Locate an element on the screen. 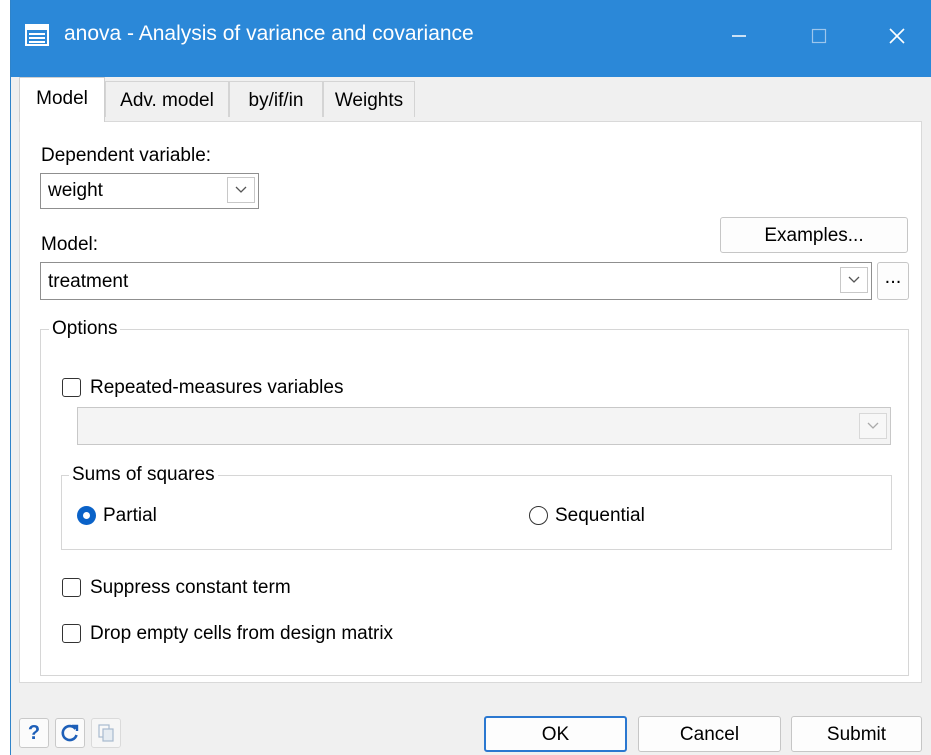 The image size is (931, 755). maximize-icon is located at coordinates (819, 36).